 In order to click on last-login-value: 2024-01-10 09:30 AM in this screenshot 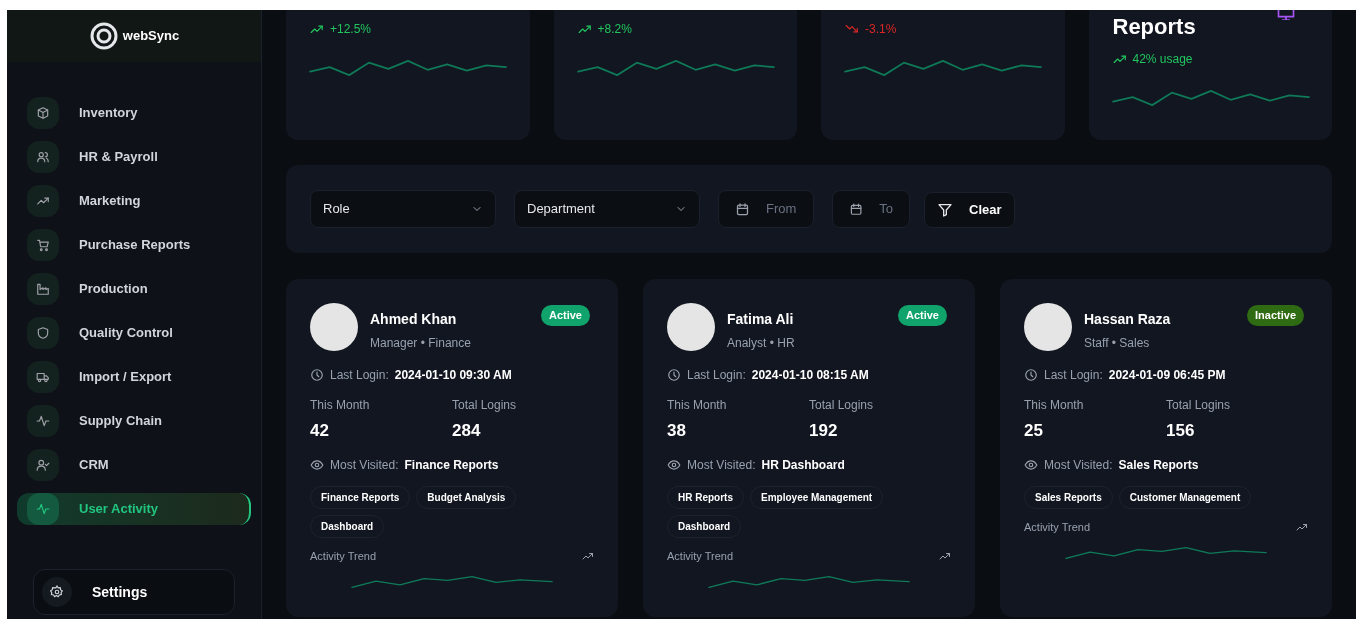, I will do `click(453, 375)`.